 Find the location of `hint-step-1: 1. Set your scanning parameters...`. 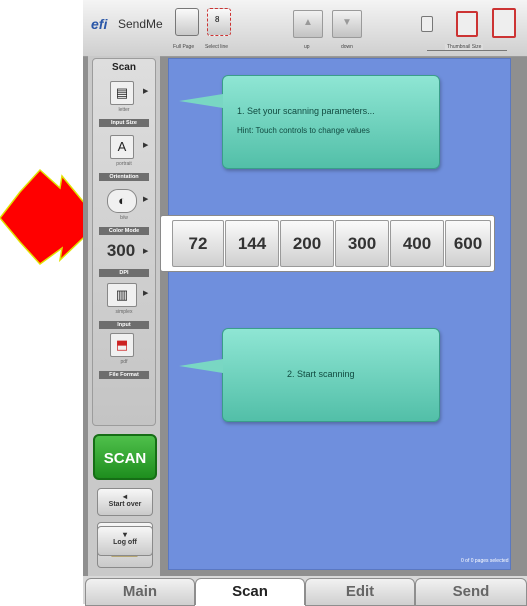

hint-step-1: 1. Set your scanning parameters... is located at coordinates (306, 111).